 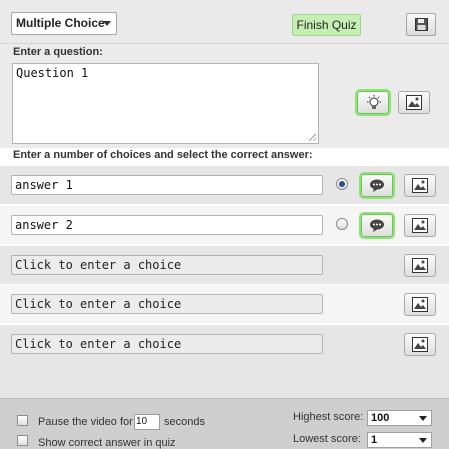 What do you see at coordinates (380, 418) in the screenshot?
I see `highest-score-value: 100` at bounding box center [380, 418].